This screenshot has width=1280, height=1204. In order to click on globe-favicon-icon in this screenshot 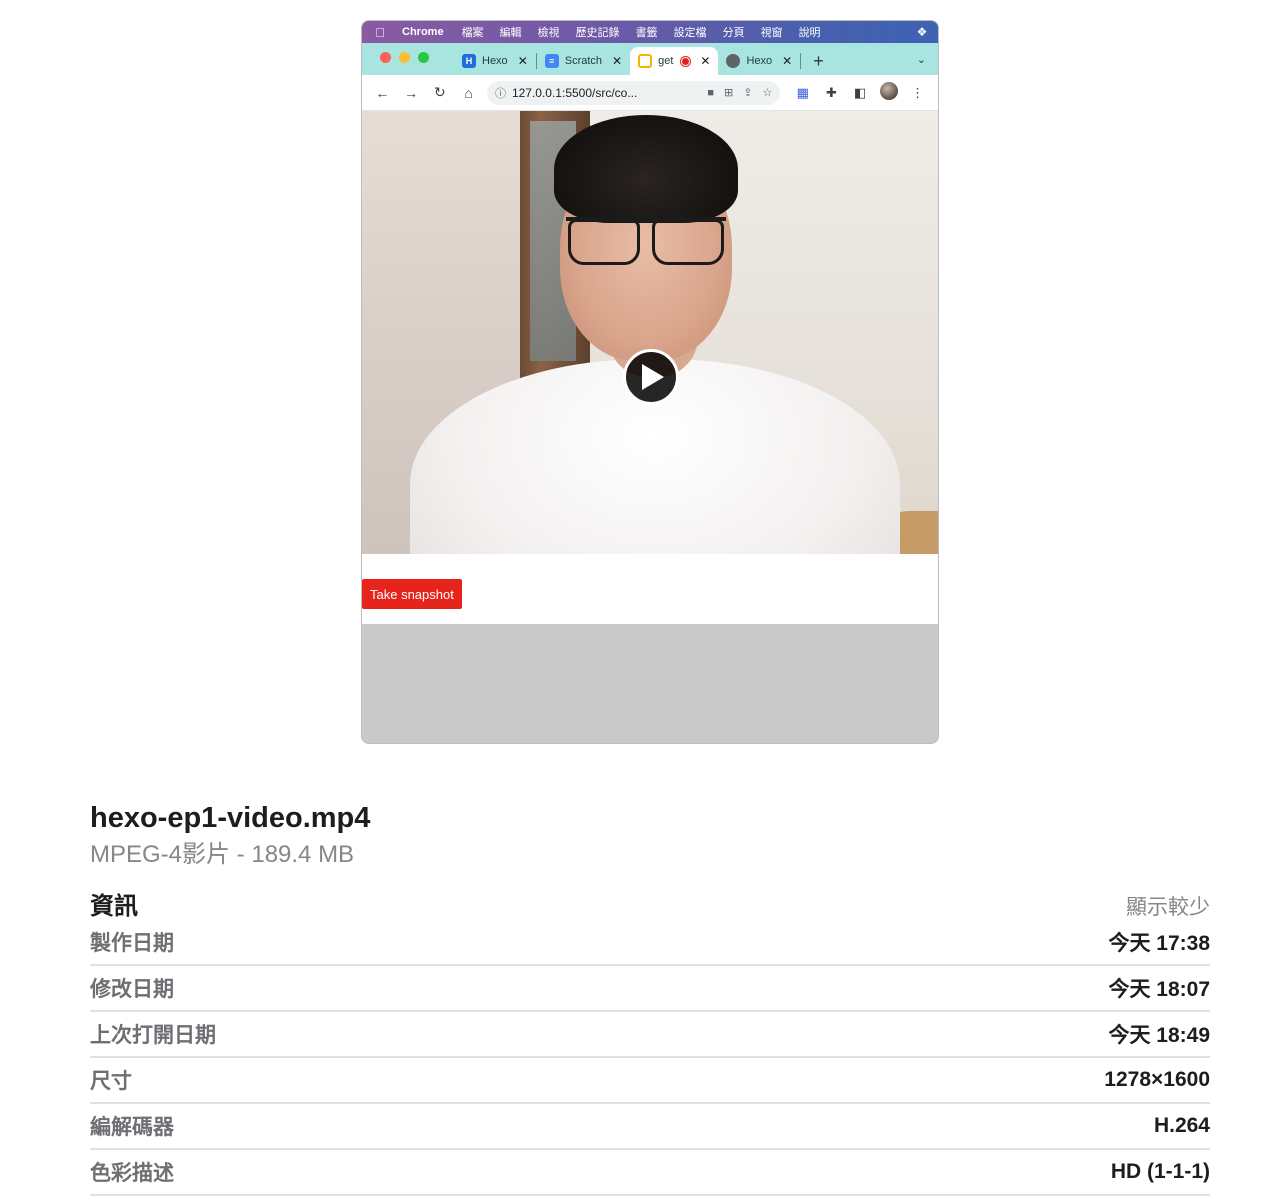, I will do `click(733, 61)`.